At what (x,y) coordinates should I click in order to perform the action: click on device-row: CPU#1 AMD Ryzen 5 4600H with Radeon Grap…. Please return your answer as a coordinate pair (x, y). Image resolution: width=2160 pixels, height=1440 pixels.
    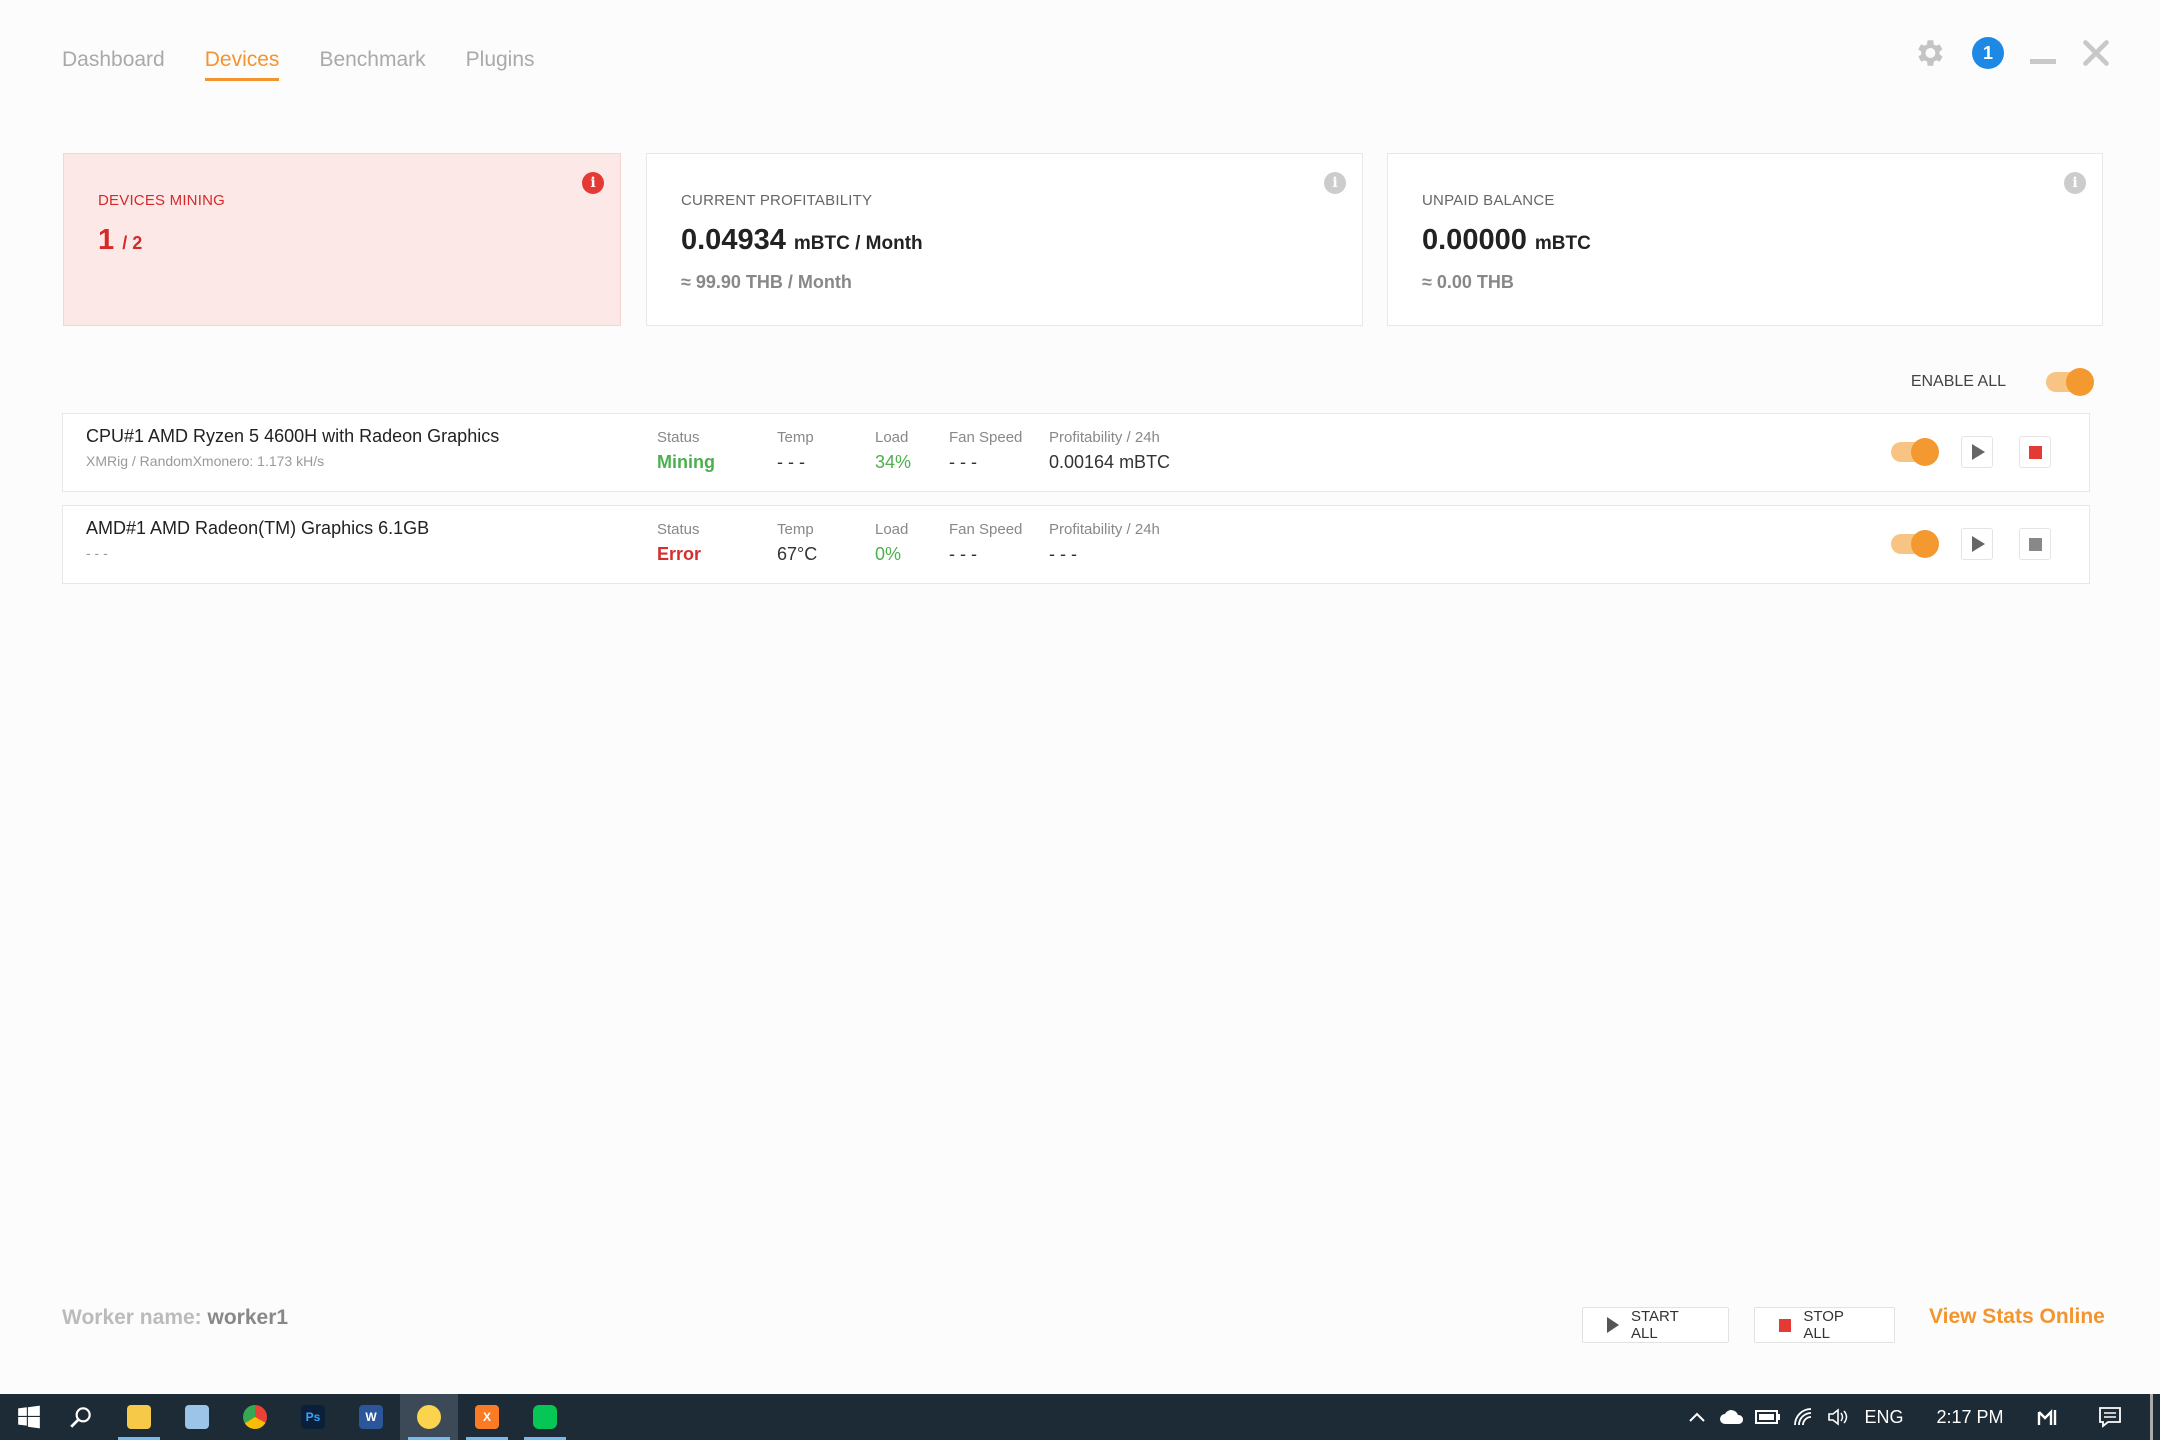
    Looking at the image, I should click on (1076, 452).